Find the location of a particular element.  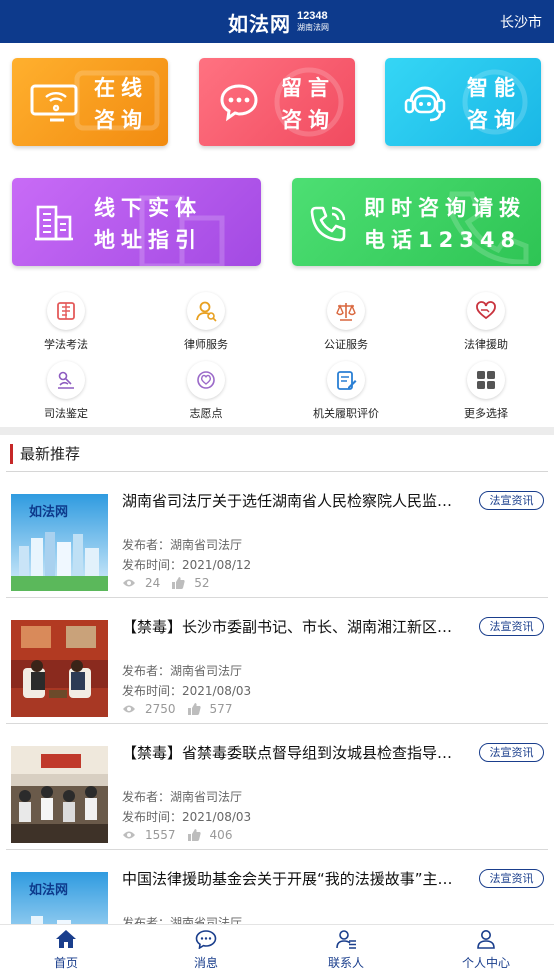

service-forensic: 司法鉴定 is located at coordinates (66, 391).